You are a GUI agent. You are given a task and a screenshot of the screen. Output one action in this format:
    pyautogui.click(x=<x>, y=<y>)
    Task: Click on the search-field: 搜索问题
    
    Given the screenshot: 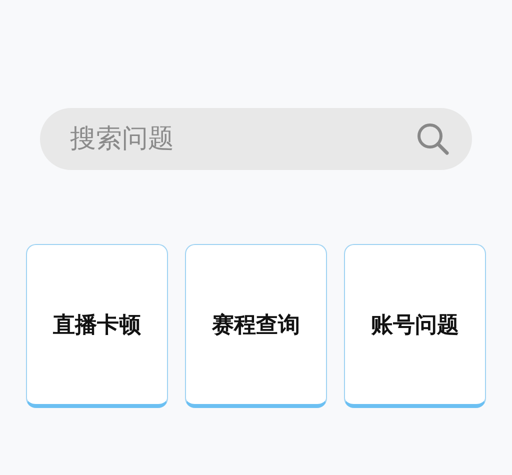 What is the action you would take?
    pyautogui.click(x=256, y=139)
    